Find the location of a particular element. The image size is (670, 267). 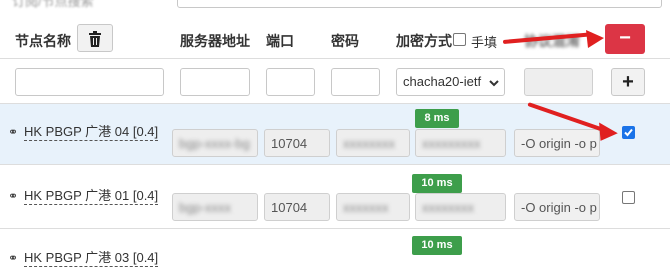

header-password: 密码 is located at coordinates (345, 41).